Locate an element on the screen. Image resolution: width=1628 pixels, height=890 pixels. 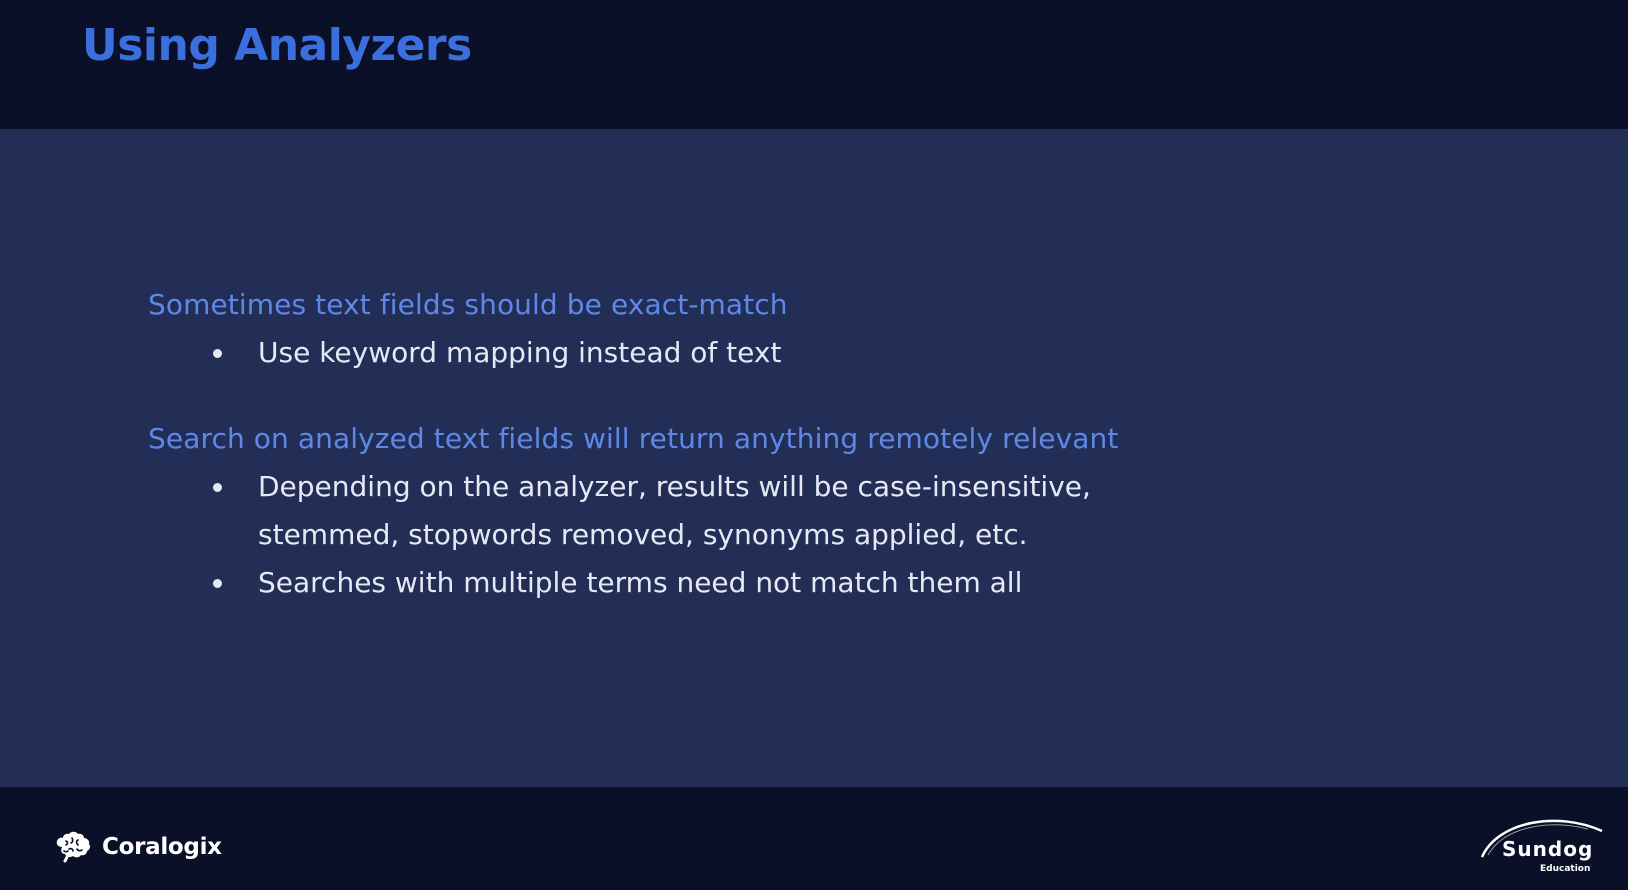
coralogix-logo-text: Coralogix is located at coordinates (162, 847).